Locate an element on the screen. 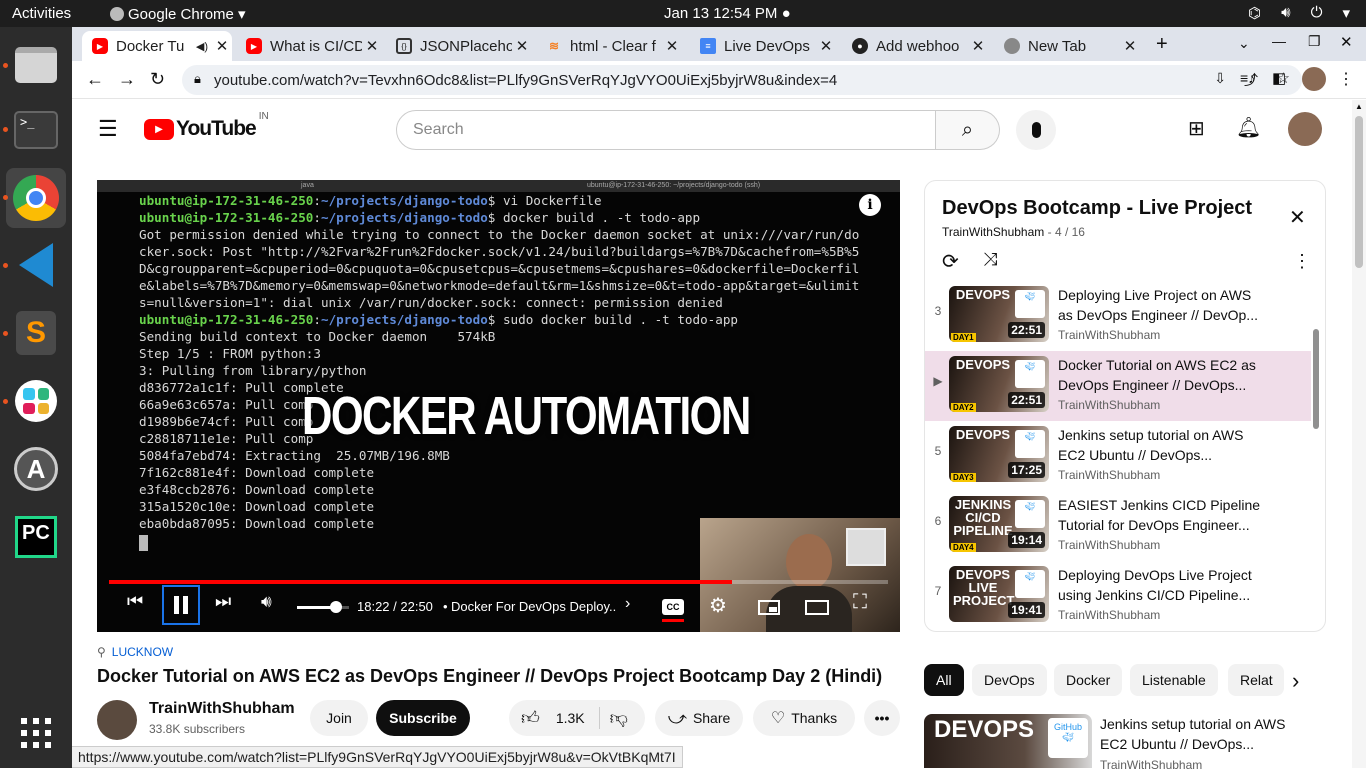 This screenshot has width=1366, height=772. tab-cicd: ▶ What is CI/CD ✕ is located at coordinates (309, 46).